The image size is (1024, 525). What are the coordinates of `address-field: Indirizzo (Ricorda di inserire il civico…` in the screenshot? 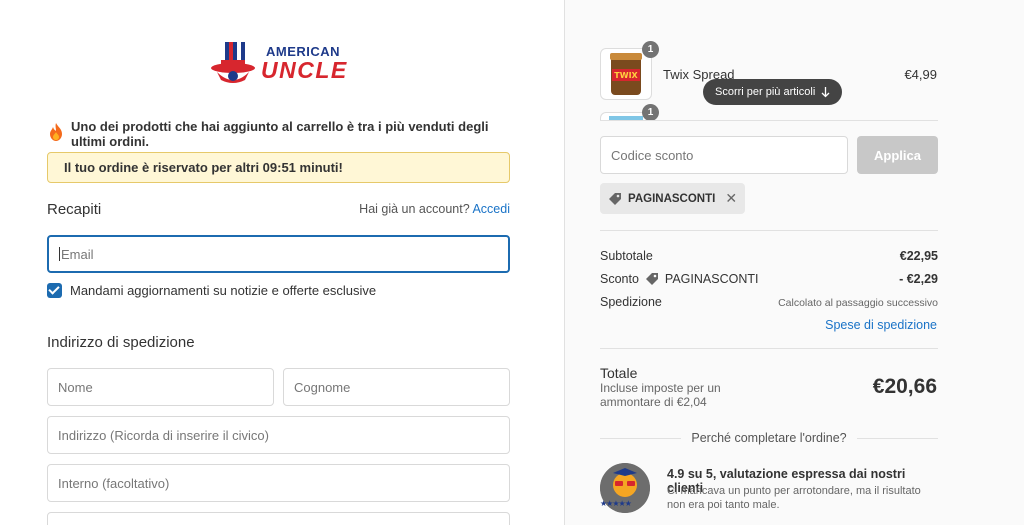 It's located at (278, 435).